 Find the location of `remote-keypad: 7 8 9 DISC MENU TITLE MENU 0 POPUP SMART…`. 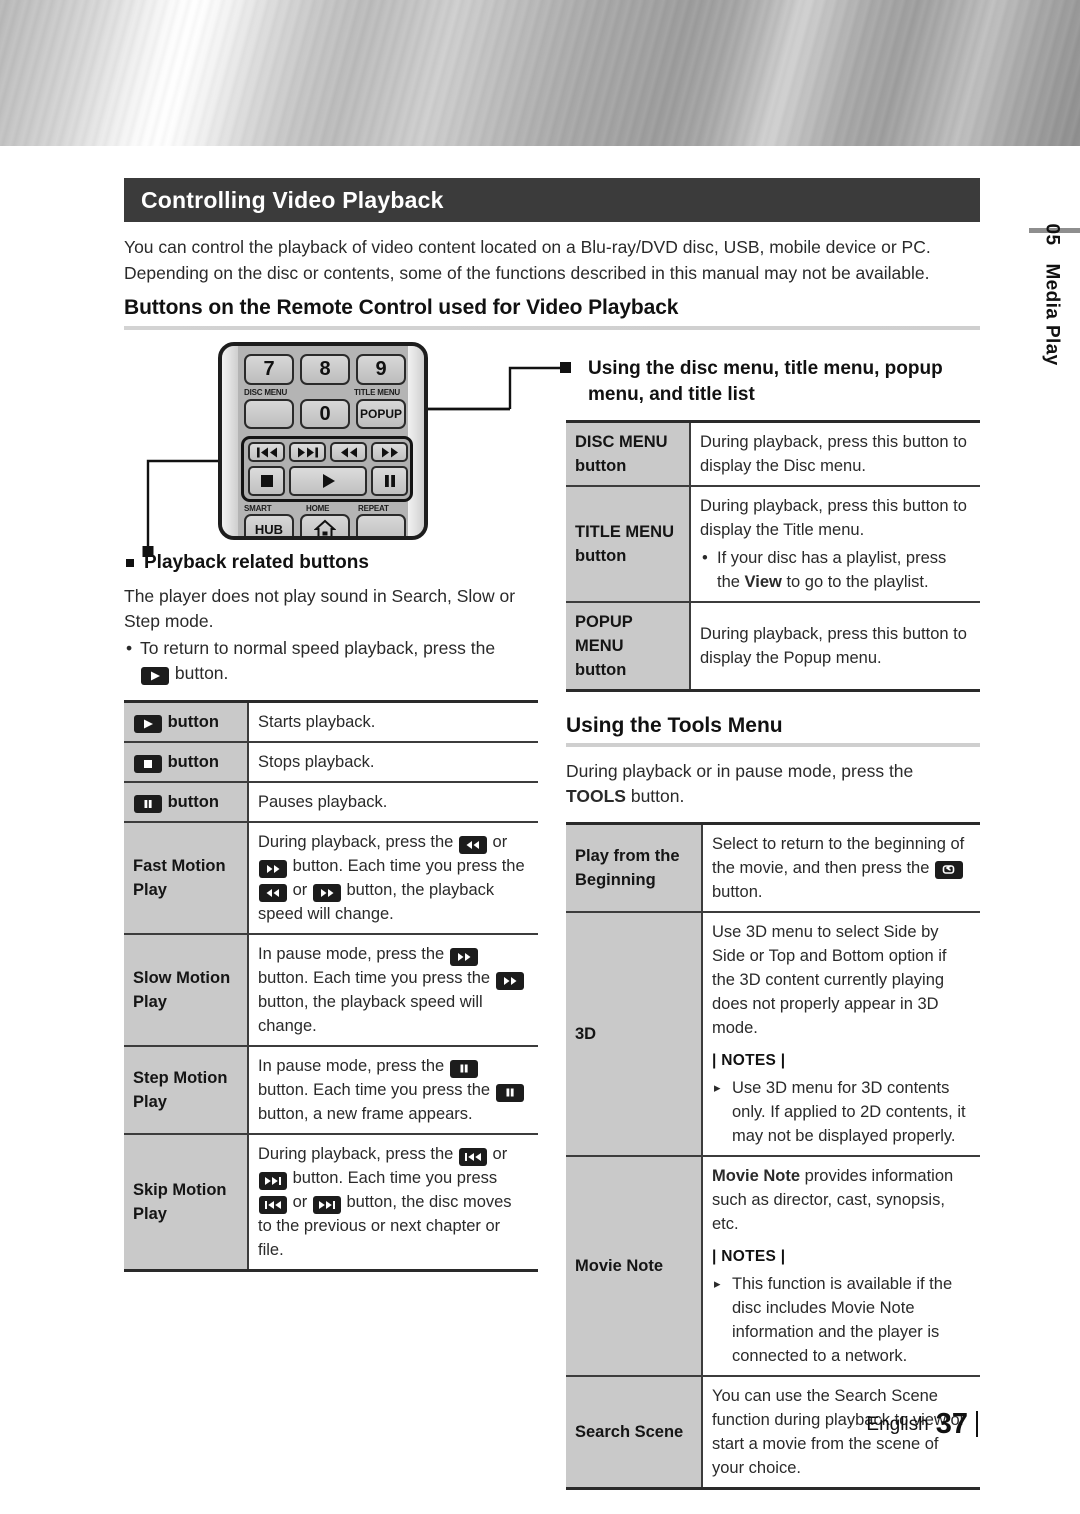

remote-keypad: 7 8 9 DISC MENU TITLE MENU 0 POPUP SMART… is located at coordinates (325, 441).